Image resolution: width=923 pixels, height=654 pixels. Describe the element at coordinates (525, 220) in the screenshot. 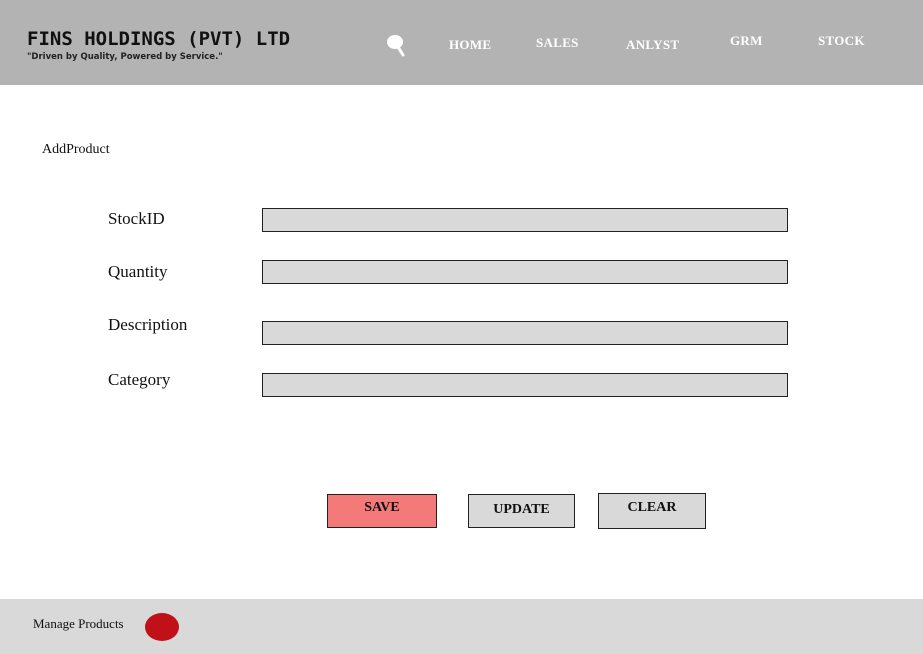

I see `stockid-field` at that location.